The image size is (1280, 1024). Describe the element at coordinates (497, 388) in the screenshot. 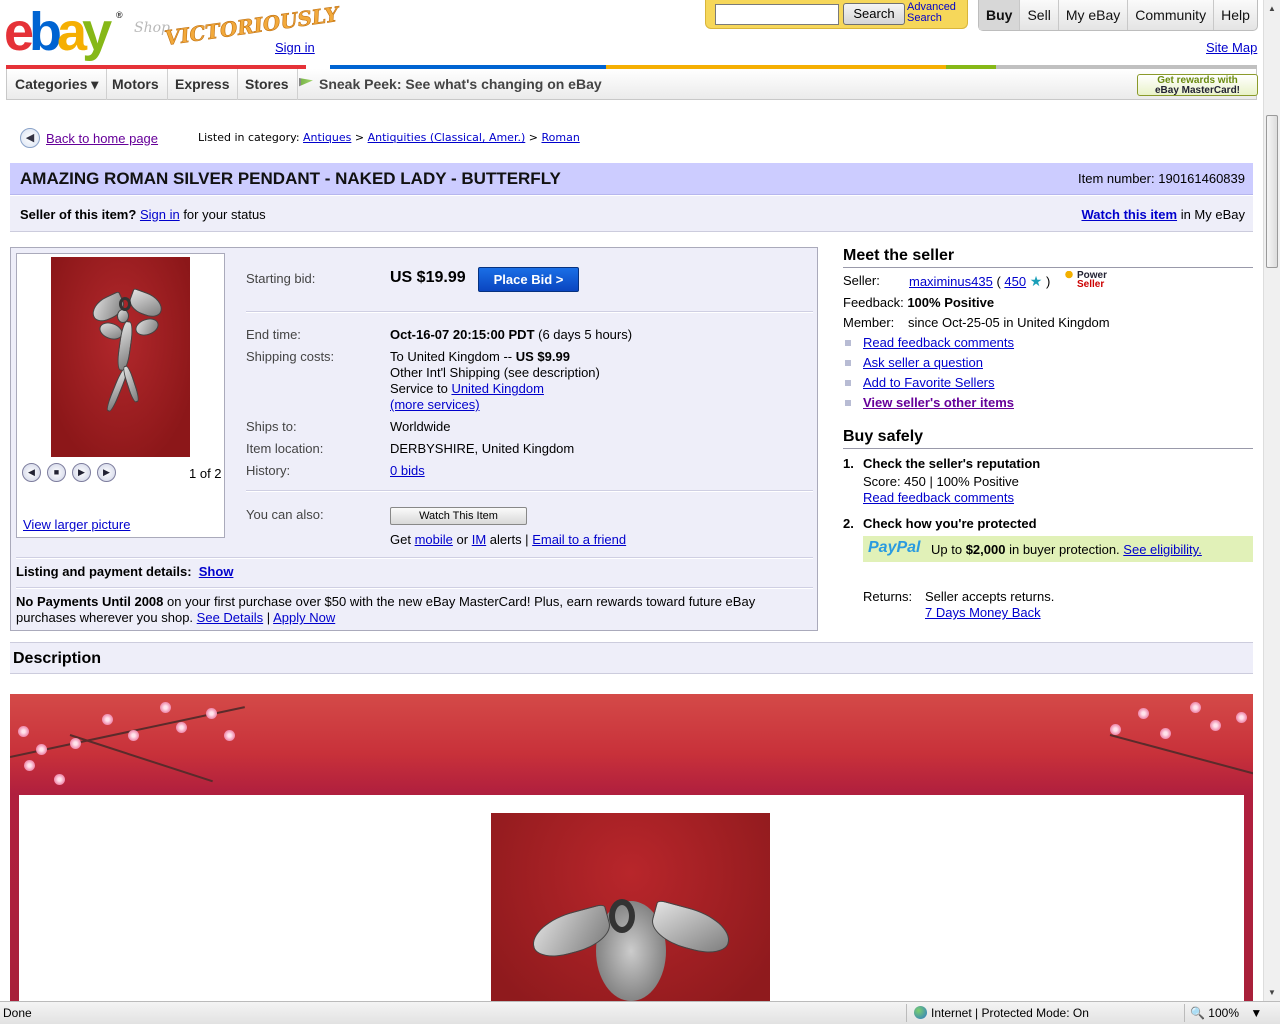

I see `service-country-link: United Kingdom` at that location.